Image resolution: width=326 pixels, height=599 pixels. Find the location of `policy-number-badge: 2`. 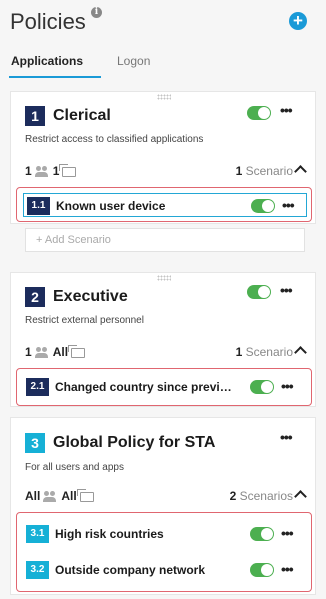

policy-number-badge: 2 is located at coordinates (35, 297).